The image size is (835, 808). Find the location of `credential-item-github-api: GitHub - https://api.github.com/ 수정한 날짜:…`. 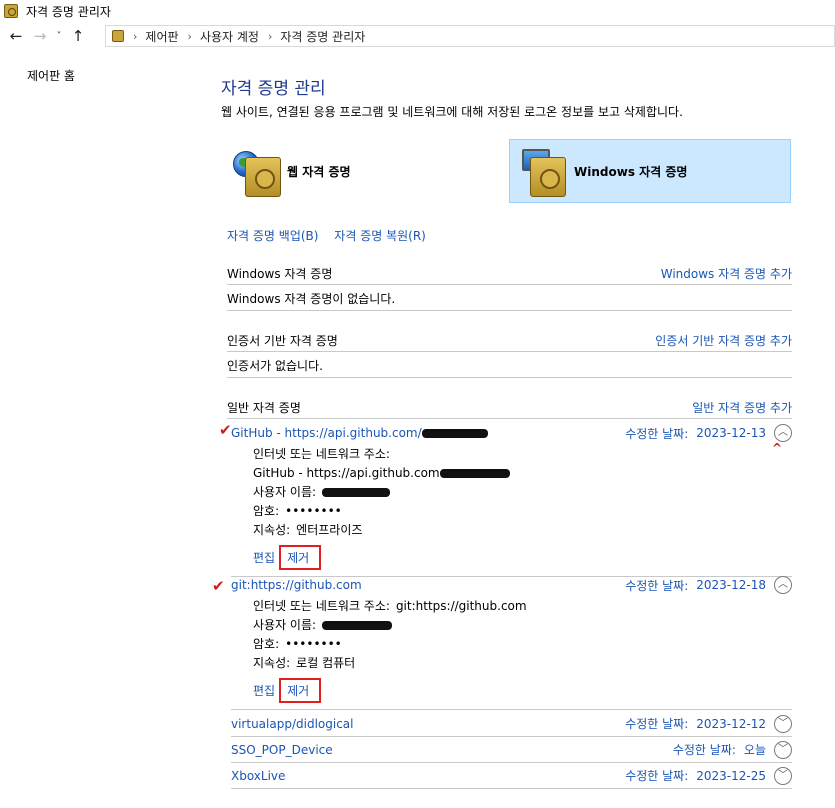

credential-item-github-api: GitHub - https://api.github.com/ 수정한 날짜:… is located at coordinates (511, 499).